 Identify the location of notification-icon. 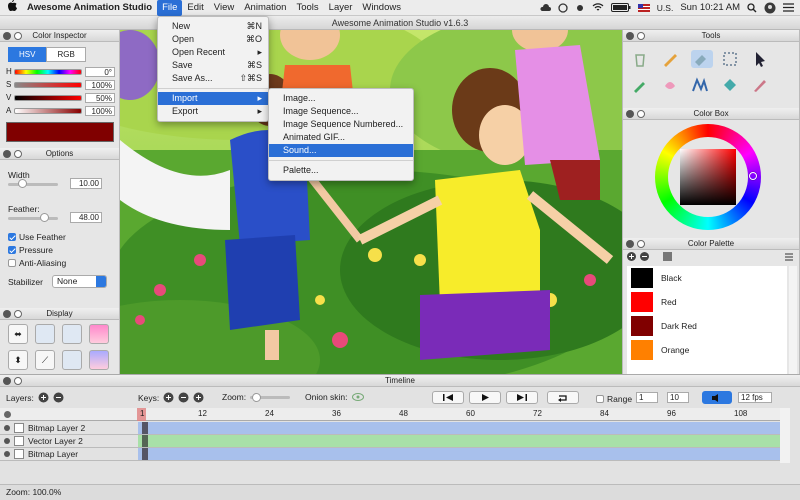
(788, 7).